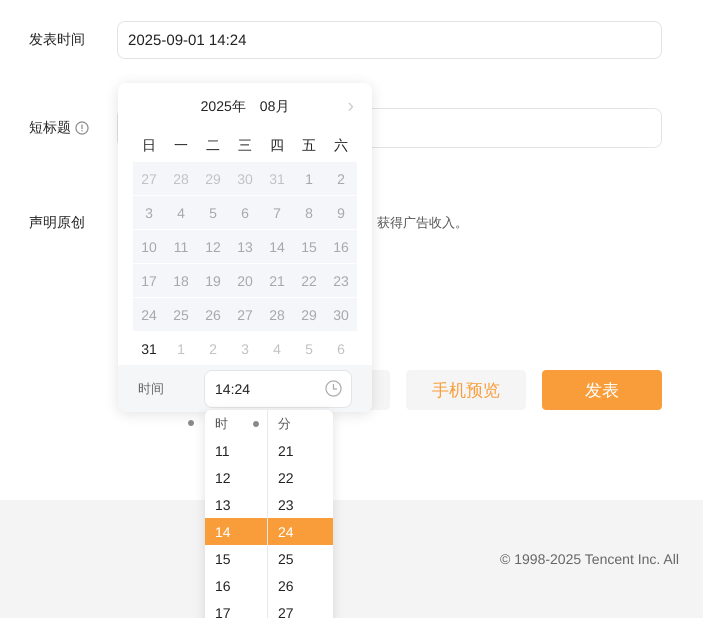  Describe the element at coordinates (389, 40) in the screenshot. I see `publish-time-field: 2025-09-01 14:24` at that location.